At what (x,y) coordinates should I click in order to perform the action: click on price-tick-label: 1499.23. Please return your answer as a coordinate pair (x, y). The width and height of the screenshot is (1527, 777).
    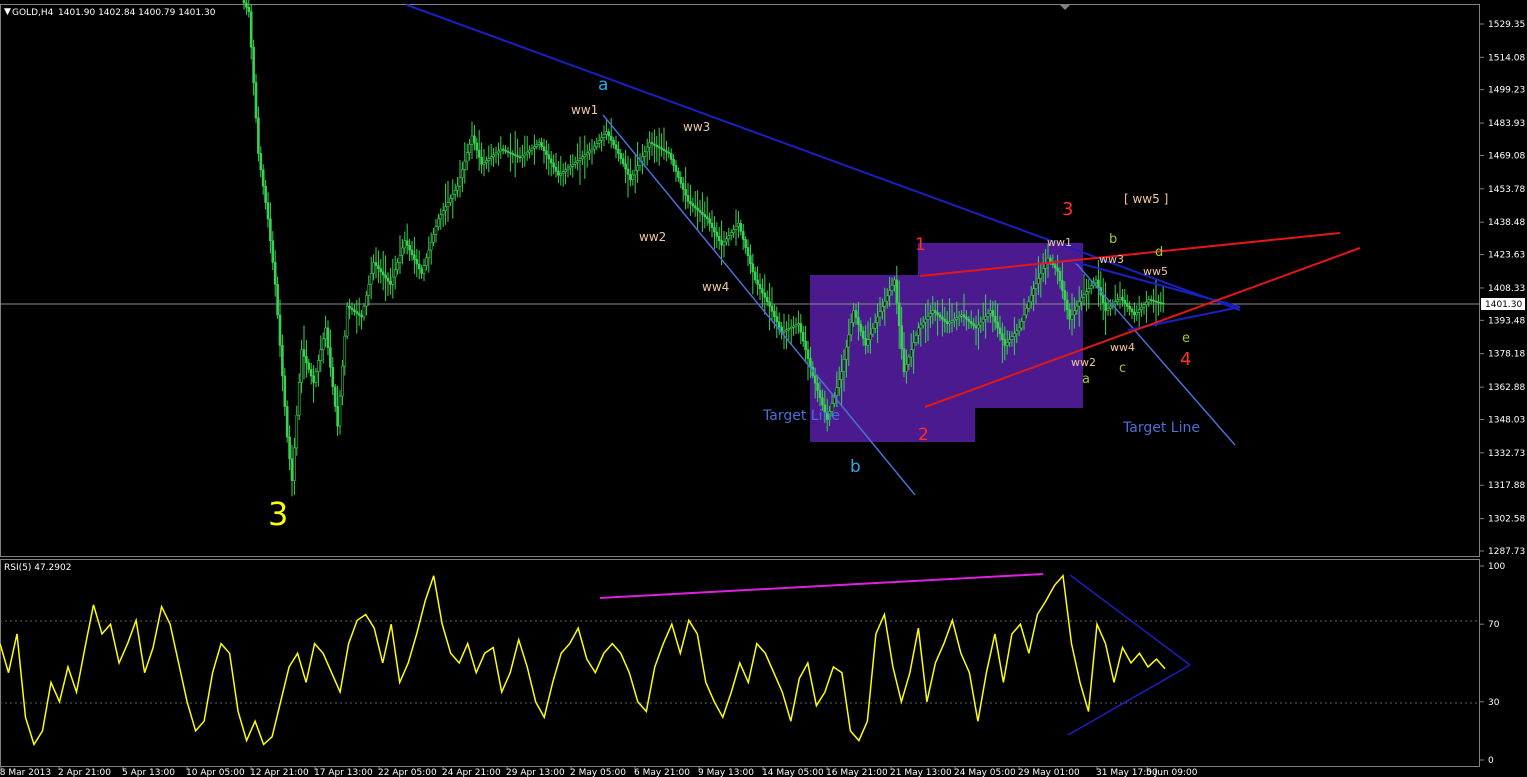
    Looking at the image, I should click on (1506, 91).